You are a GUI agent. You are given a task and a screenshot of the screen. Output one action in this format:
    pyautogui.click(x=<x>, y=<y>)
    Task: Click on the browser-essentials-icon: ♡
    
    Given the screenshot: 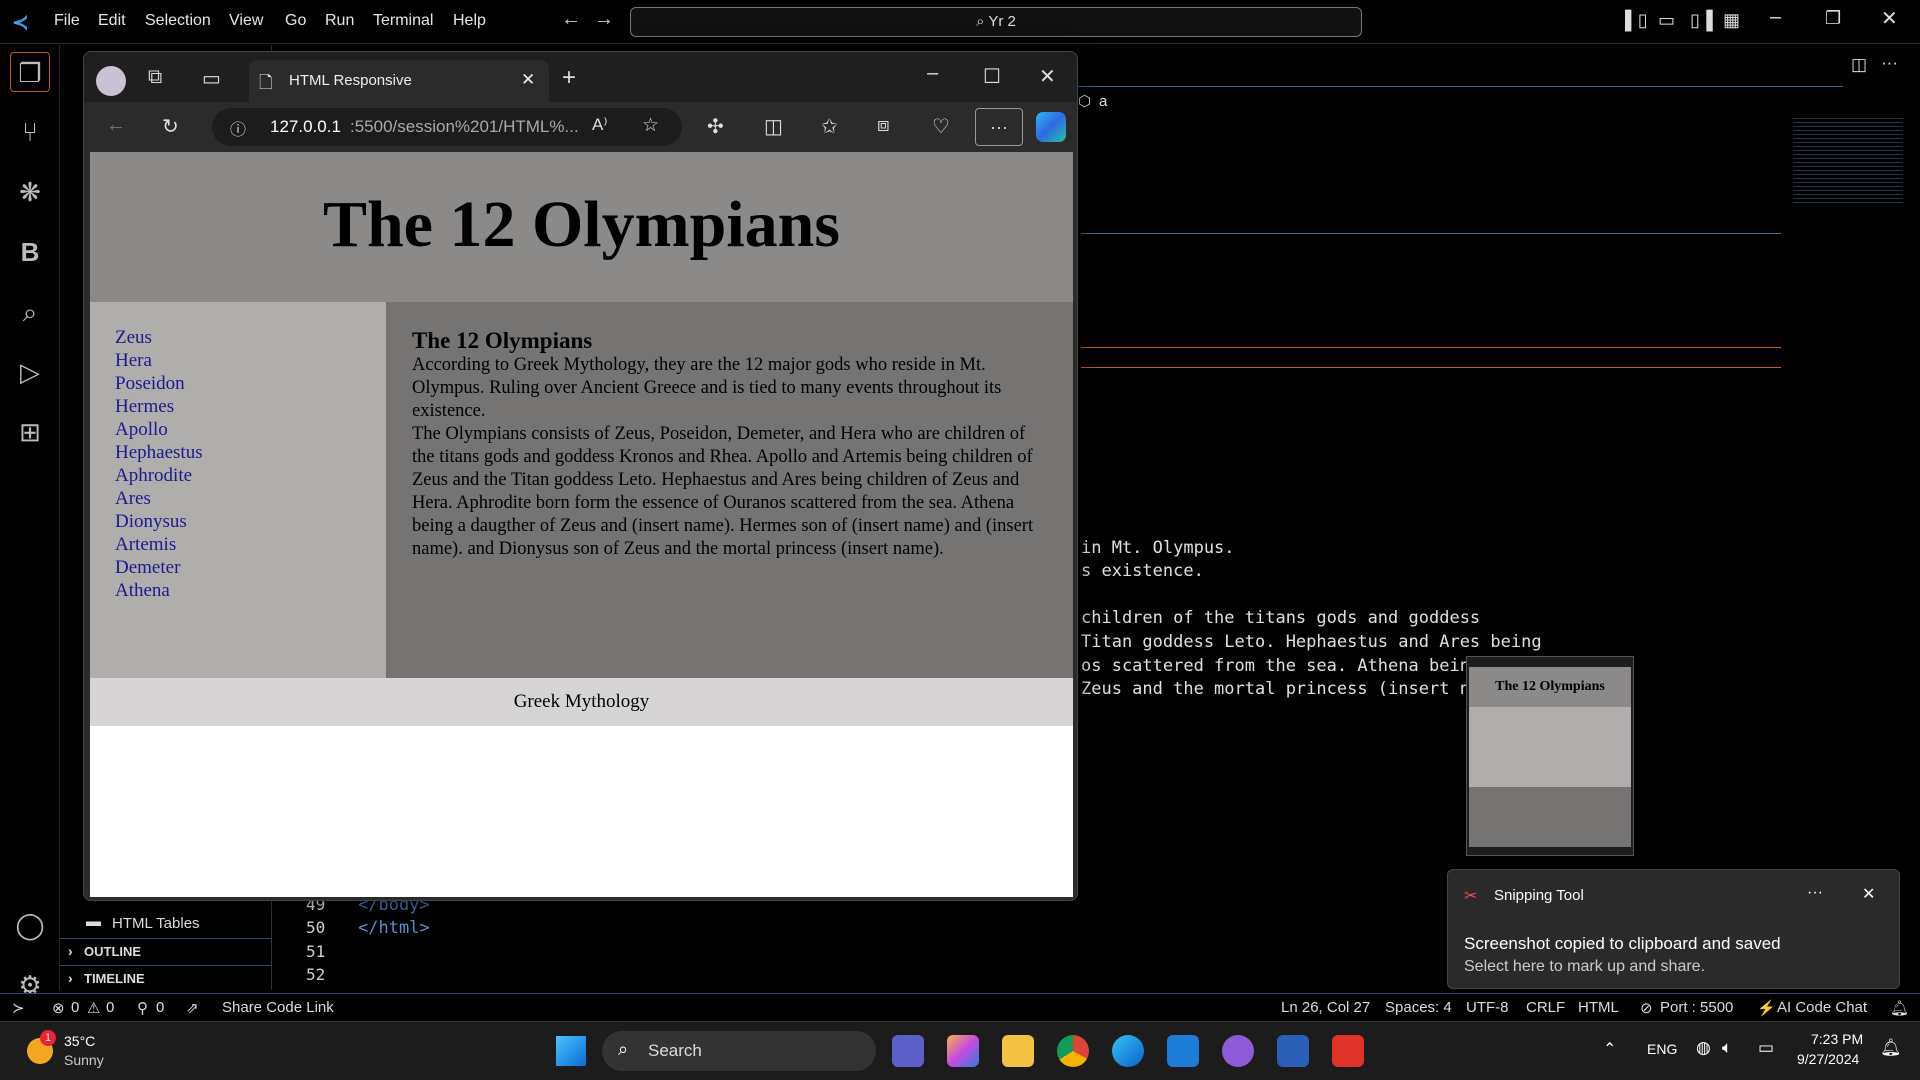 What is the action you would take?
    pyautogui.click(x=941, y=126)
    